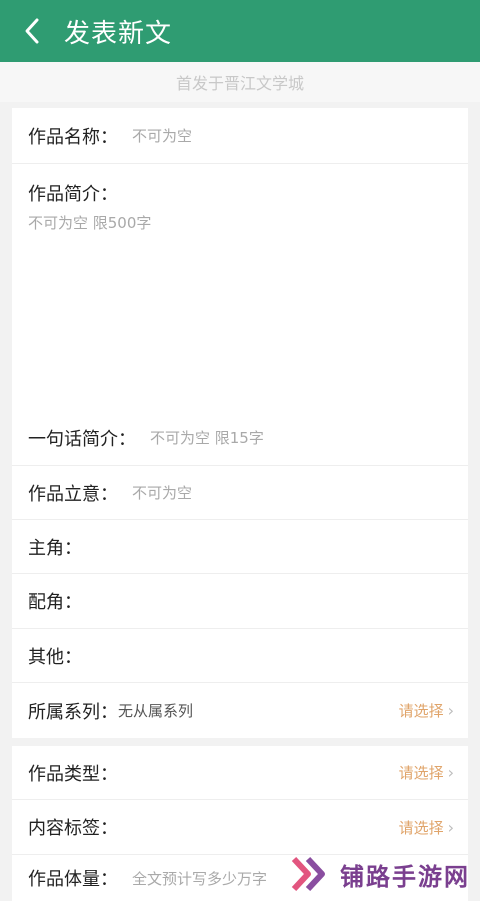 Image resolution: width=480 pixels, height=901 pixels. What do you see at coordinates (240, 82) in the screenshot?
I see `publish-site-note: 首发于晋江文学城` at bounding box center [240, 82].